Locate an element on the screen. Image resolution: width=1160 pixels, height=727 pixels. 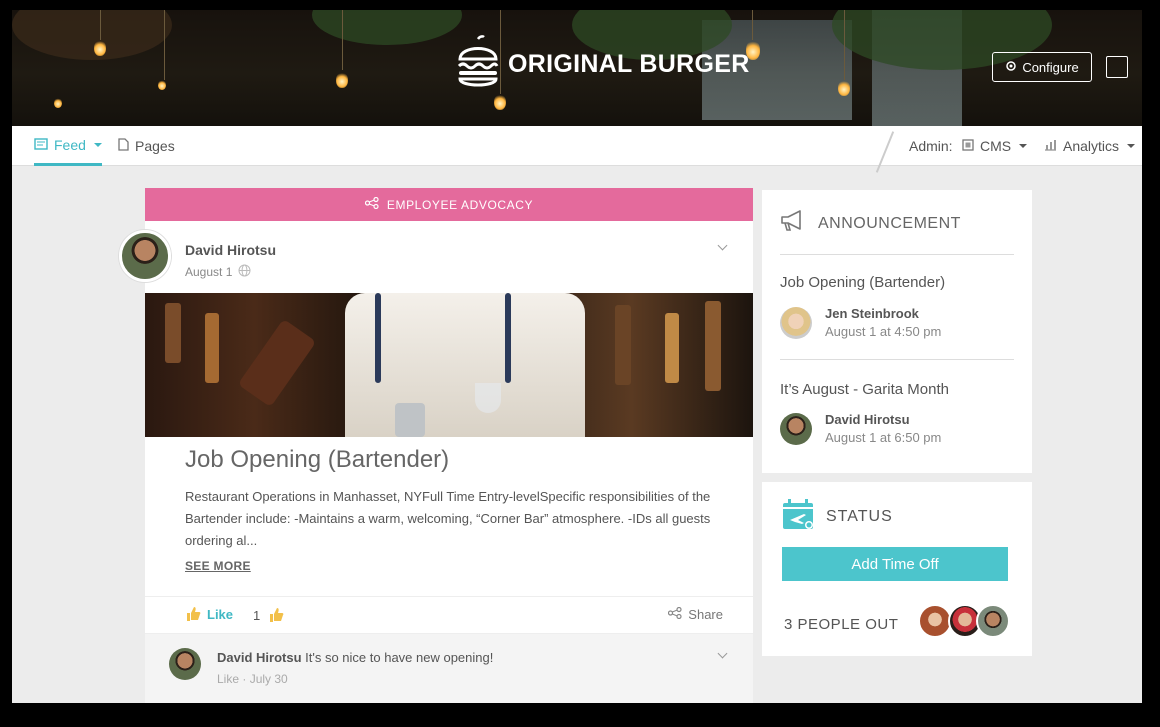
post-author: David Hirotsu is located at coordinates (230, 250).